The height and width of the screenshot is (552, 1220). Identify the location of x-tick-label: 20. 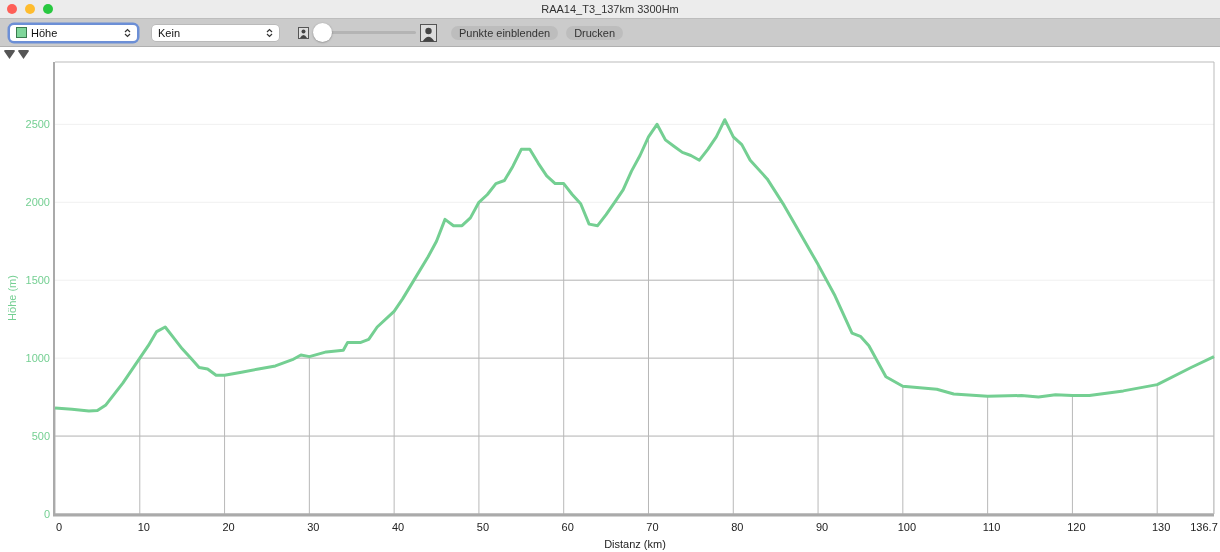
(228, 527).